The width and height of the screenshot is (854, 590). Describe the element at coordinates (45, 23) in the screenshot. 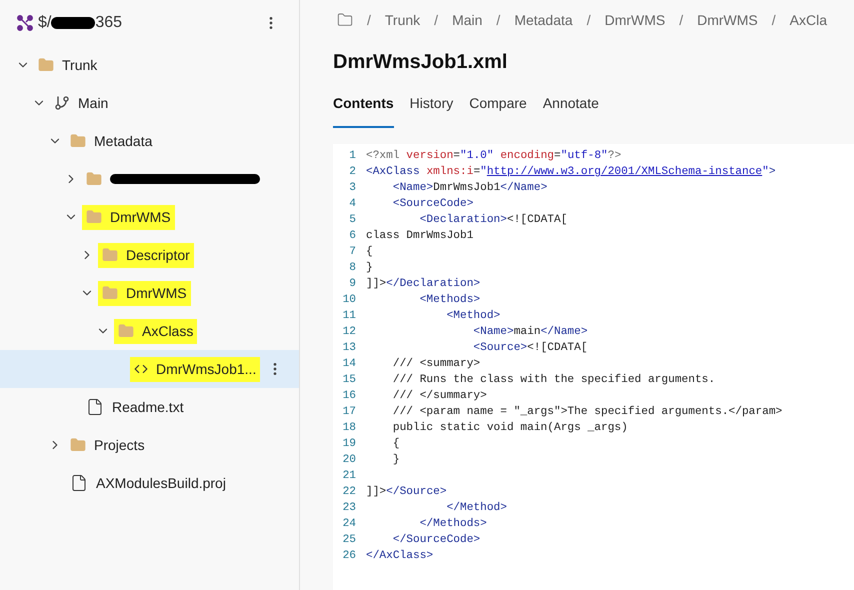

I see `repo-prefix: $/` at that location.